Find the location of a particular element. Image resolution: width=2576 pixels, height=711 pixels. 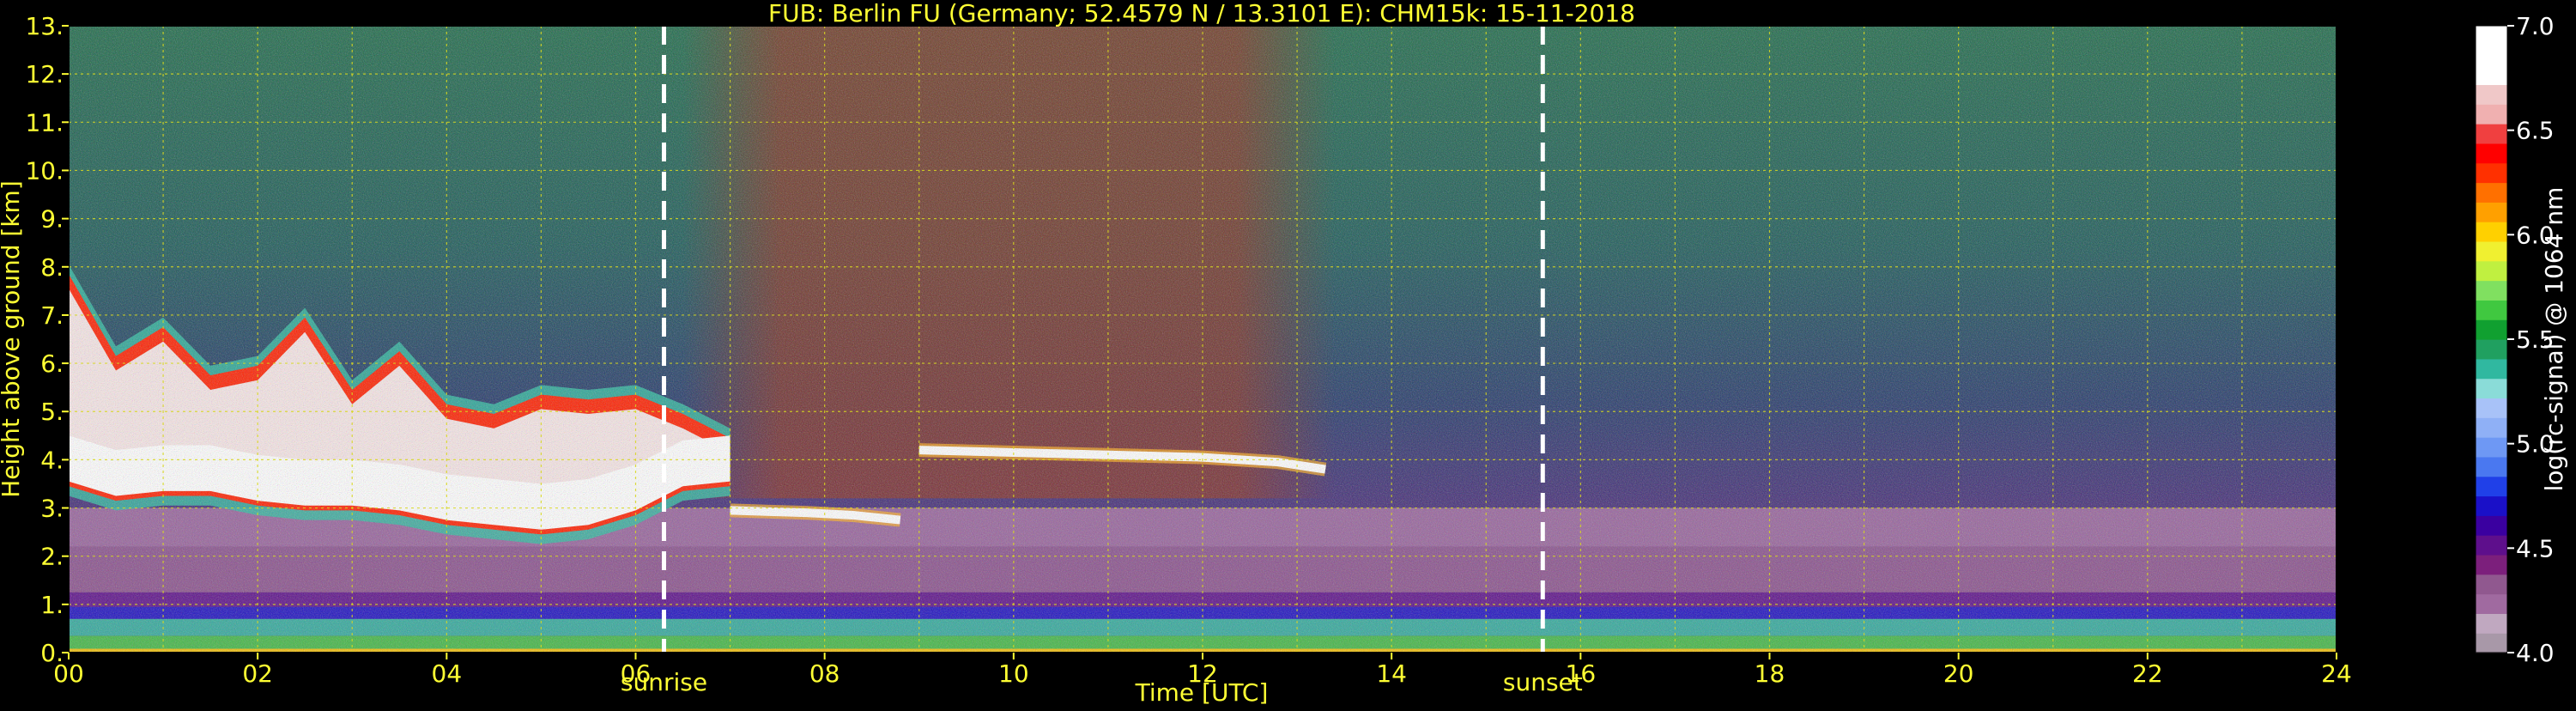

y-tick-label: 11. is located at coordinates (44, 122).